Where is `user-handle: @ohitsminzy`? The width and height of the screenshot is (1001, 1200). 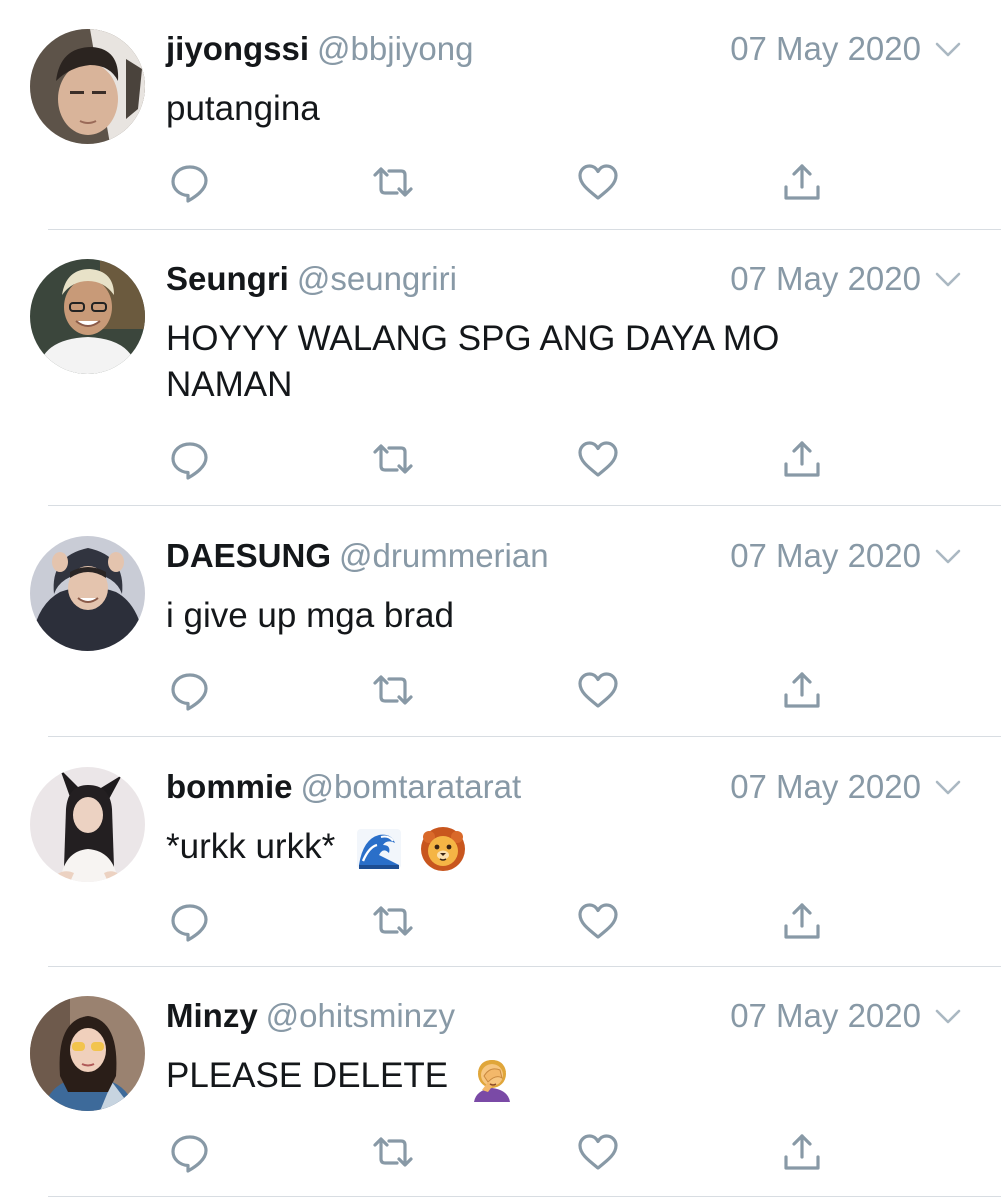
user-handle: @ohitsminzy is located at coordinates (360, 1015).